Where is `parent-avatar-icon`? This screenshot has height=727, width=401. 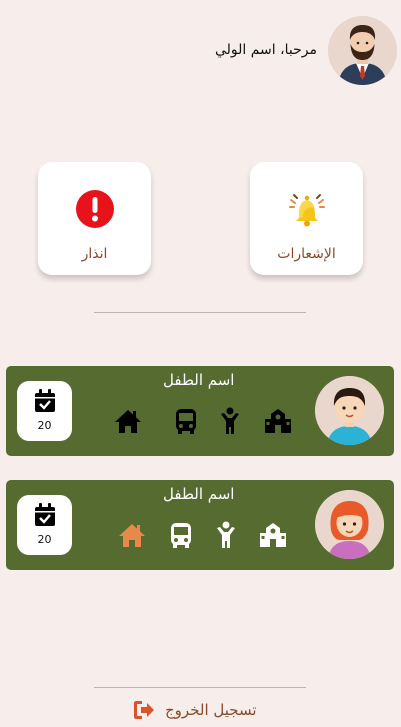 parent-avatar-icon is located at coordinates (362, 50).